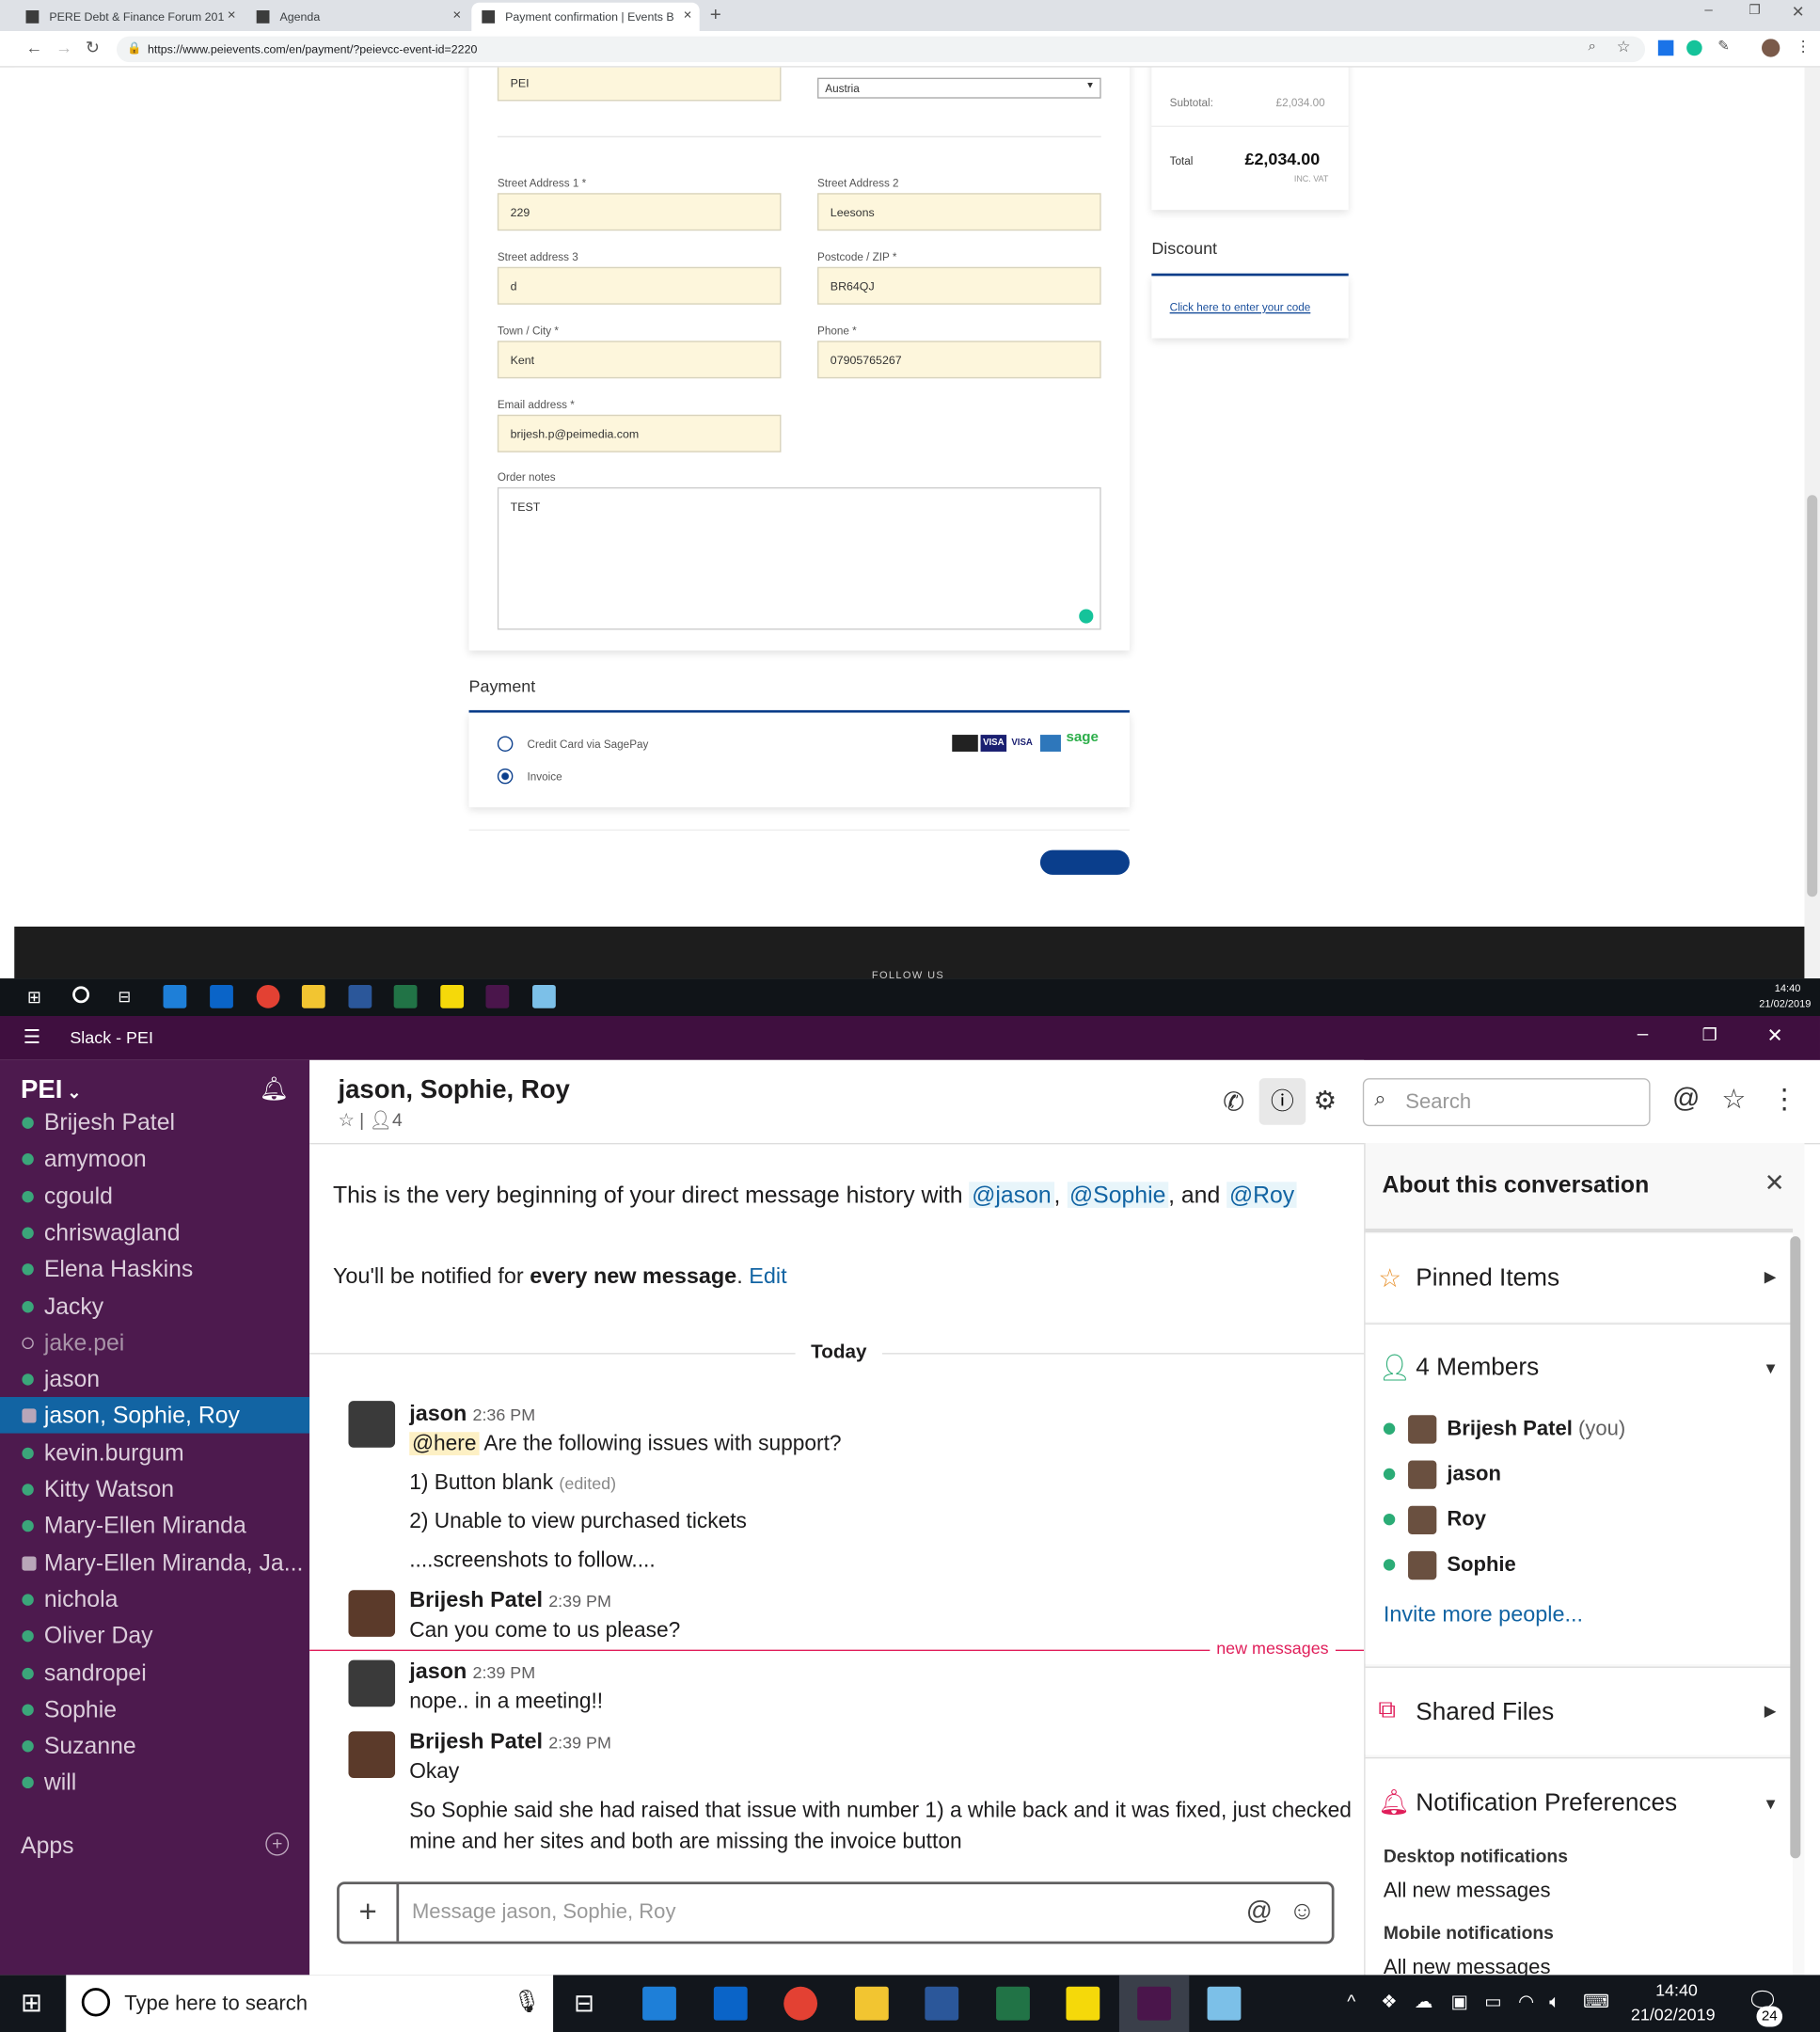 This screenshot has width=1820, height=2032. What do you see at coordinates (452, 996) in the screenshot?
I see `sticky-notes-icon` at bounding box center [452, 996].